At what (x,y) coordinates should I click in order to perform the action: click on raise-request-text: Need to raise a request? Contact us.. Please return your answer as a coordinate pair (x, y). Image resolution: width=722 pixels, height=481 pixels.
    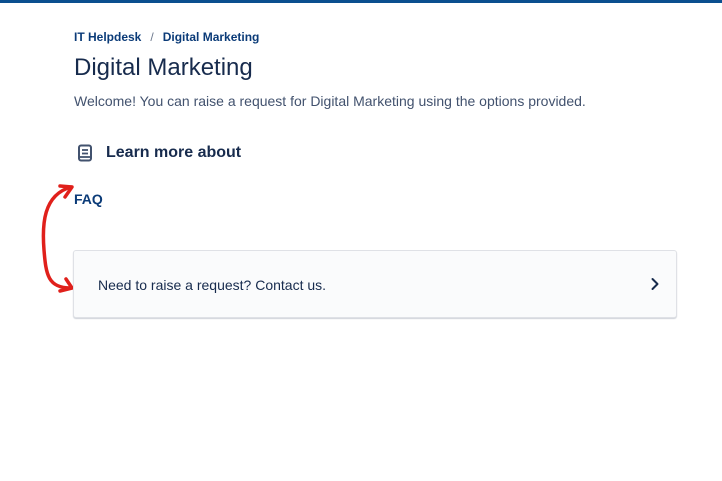
    Looking at the image, I should click on (212, 285).